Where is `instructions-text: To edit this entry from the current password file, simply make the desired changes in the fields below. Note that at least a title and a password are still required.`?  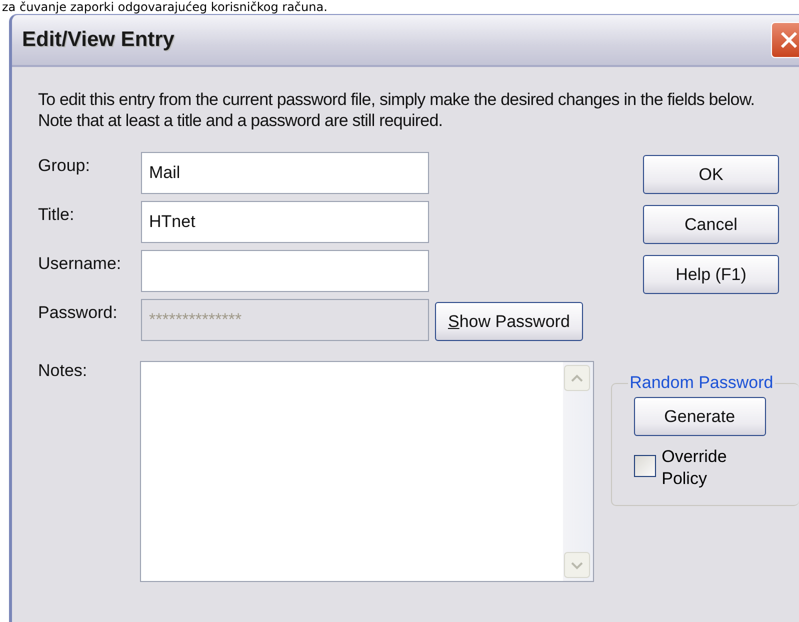
instructions-text: To edit this entry from the current password file, simply make the desired changes in the fields below. Note that at least a title and a password are still required. is located at coordinates (397, 110).